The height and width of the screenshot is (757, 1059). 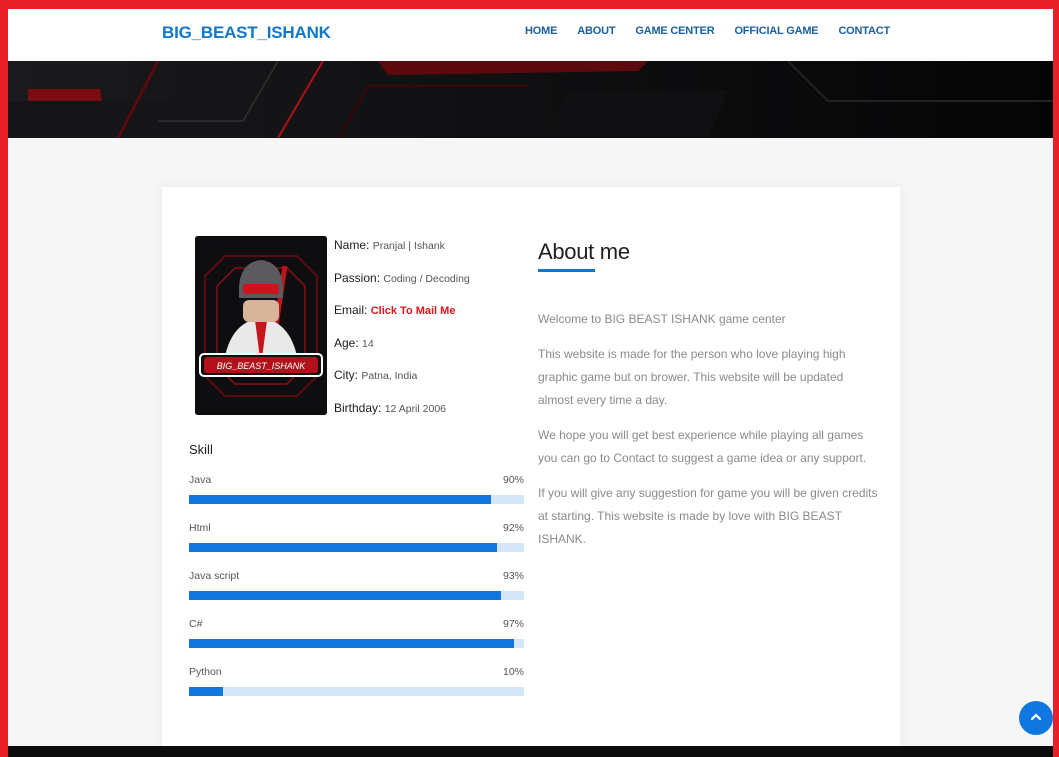 I want to click on about-paragraph: Welcome to BIG BEAST ISHANK game center, so click(x=662, y=319).